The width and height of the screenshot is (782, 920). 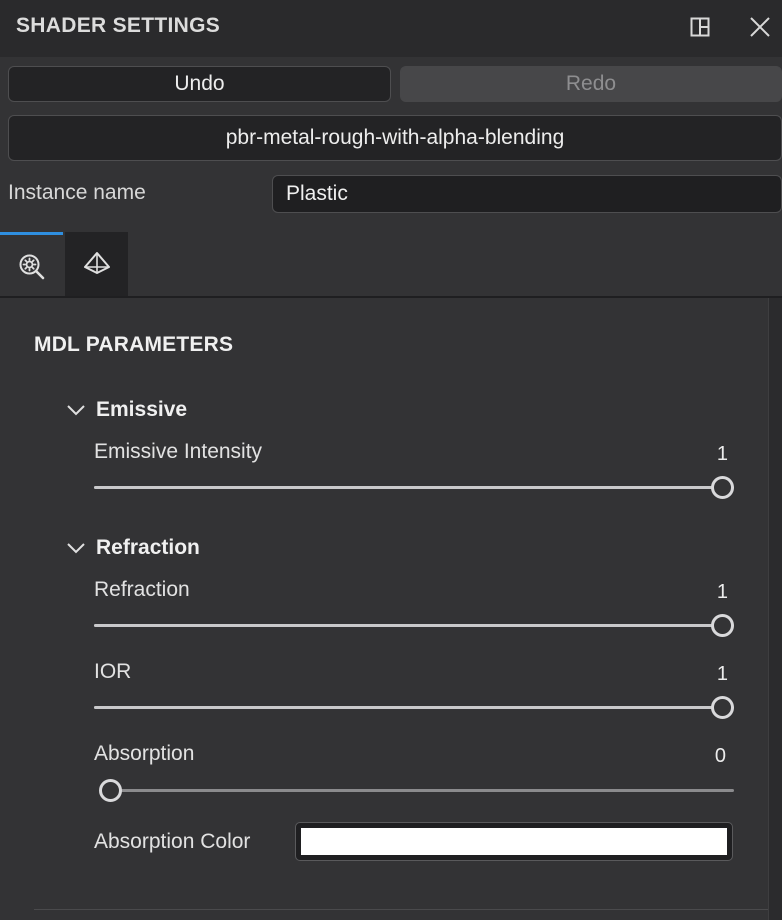 I want to click on instance-name-label: Instance name, so click(x=77, y=192).